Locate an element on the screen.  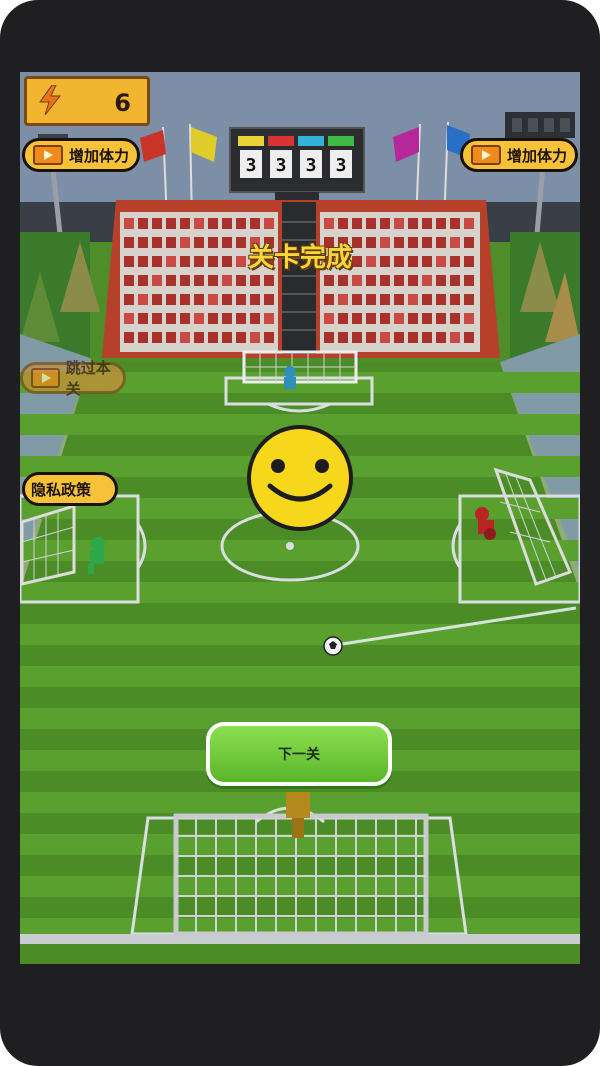
add-stamina-button-right: 增加体力 is located at coordinates (519, 155).